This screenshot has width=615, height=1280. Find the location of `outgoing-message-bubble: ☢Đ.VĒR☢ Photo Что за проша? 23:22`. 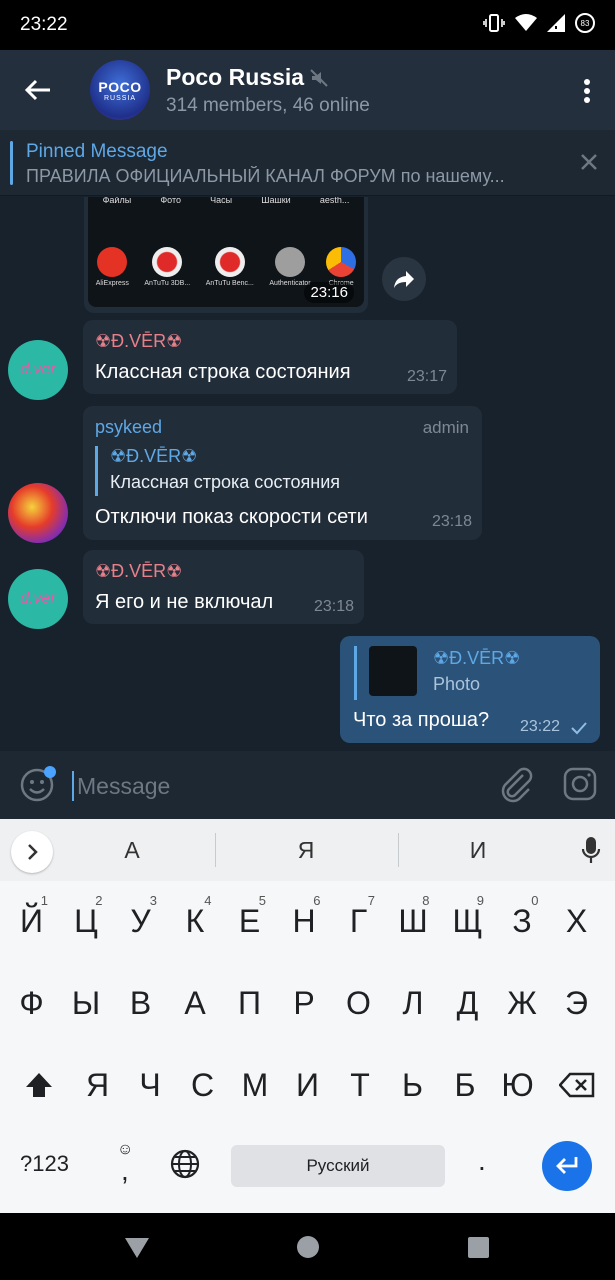

outgoing-message-bubble: ☢Đ.VĒR☢ Photo Что за проша? 23:22 is located at coordinates (470, 689).